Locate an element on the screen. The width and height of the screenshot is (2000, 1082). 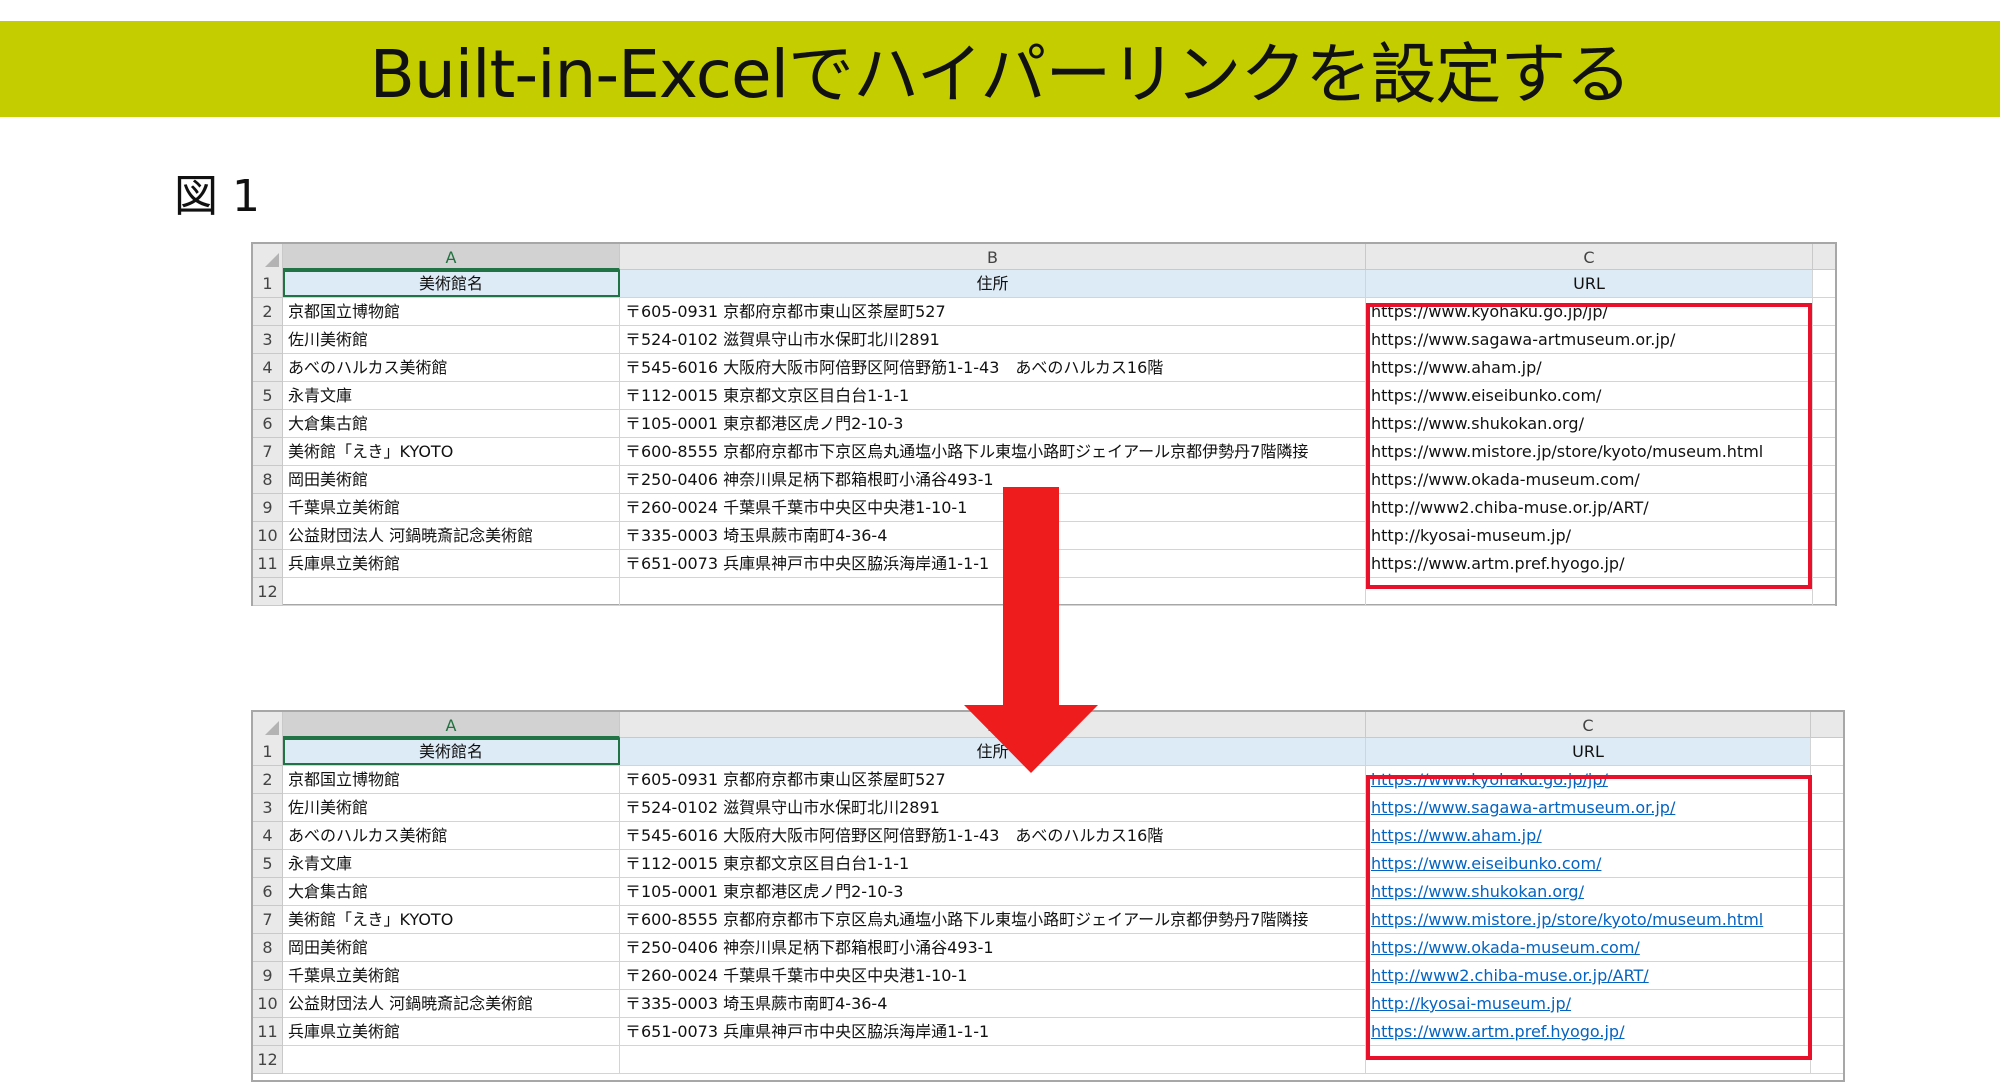
cell-b1-address-header: 住所 is located at coordinates (993, 283).